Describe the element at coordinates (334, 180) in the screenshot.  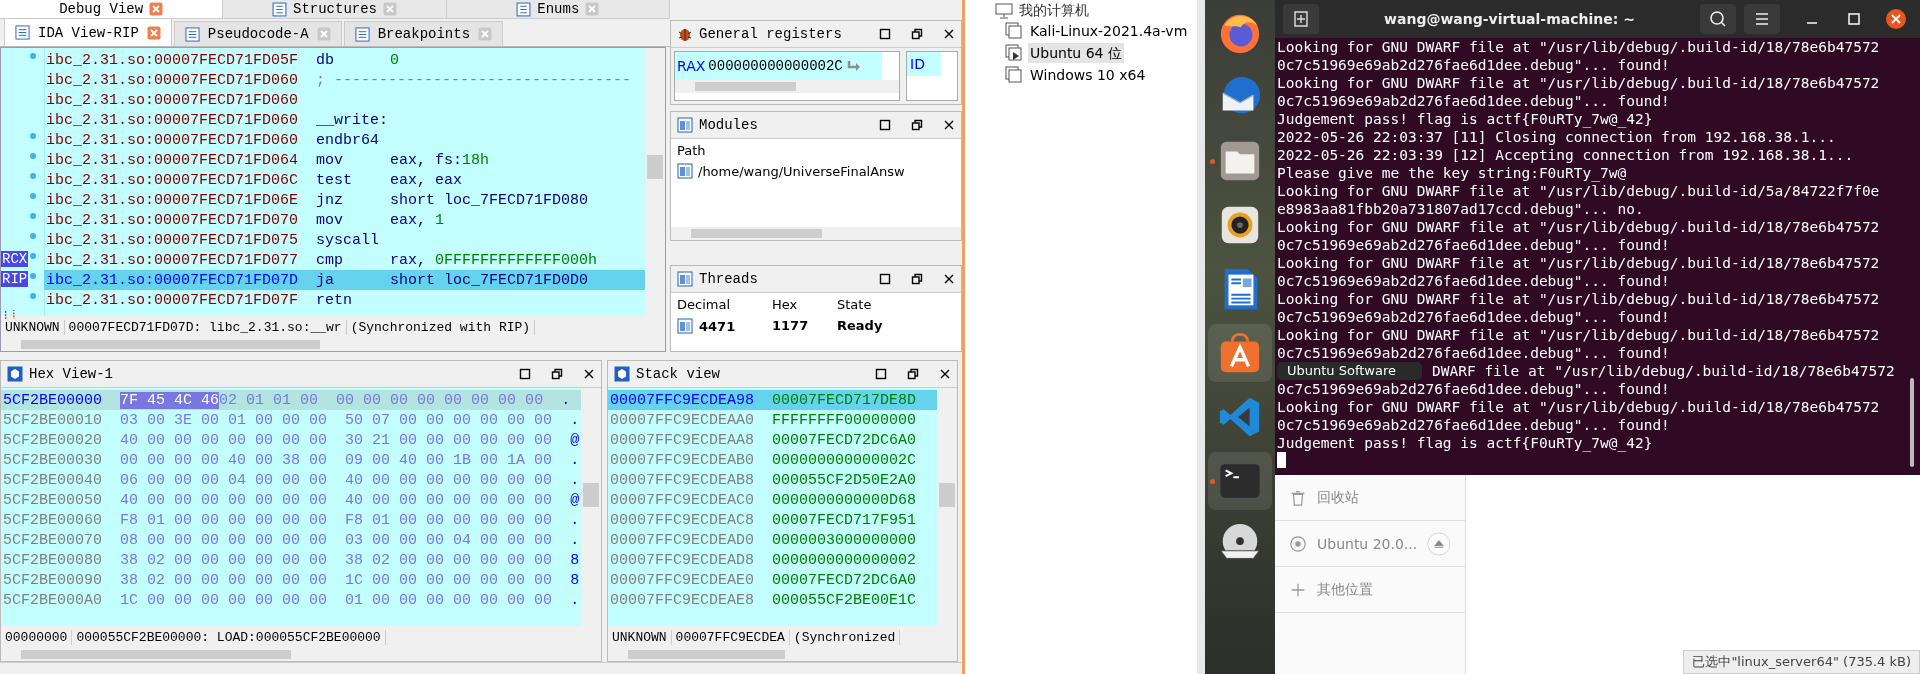
I see `mnemonic: test` at that location.